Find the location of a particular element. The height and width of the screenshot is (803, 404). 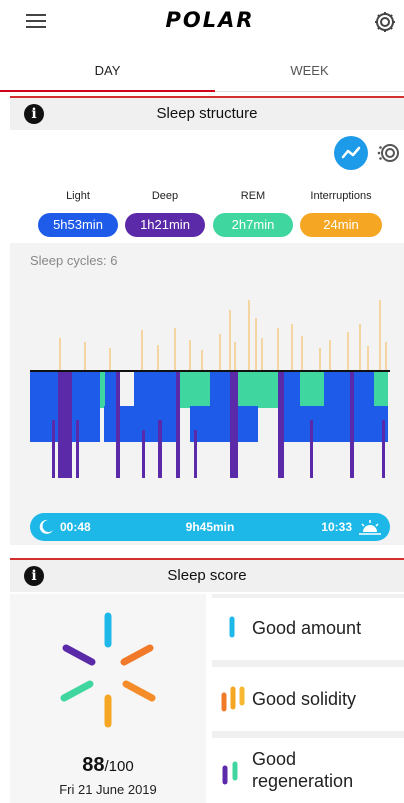

regeneration-bars-icon is located at coordinates (230, 773).